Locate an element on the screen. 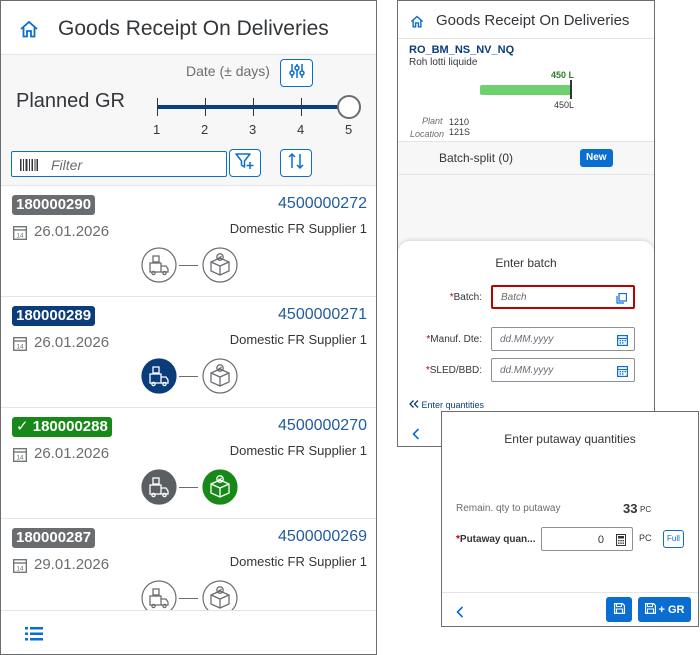 This screenshot has height=655, width=700. save-and-gr-button: + GR is located at coordinates (664, 609).